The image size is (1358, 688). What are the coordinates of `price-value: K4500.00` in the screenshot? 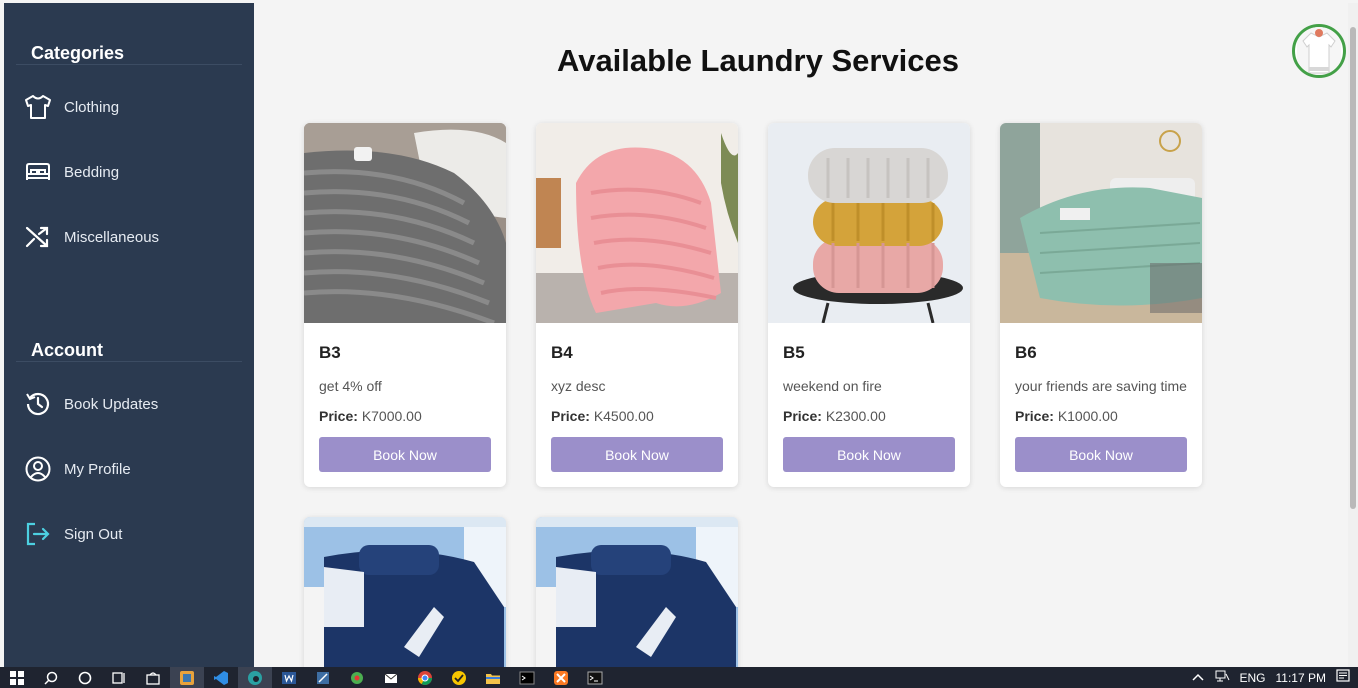 It's located at (623, 416).